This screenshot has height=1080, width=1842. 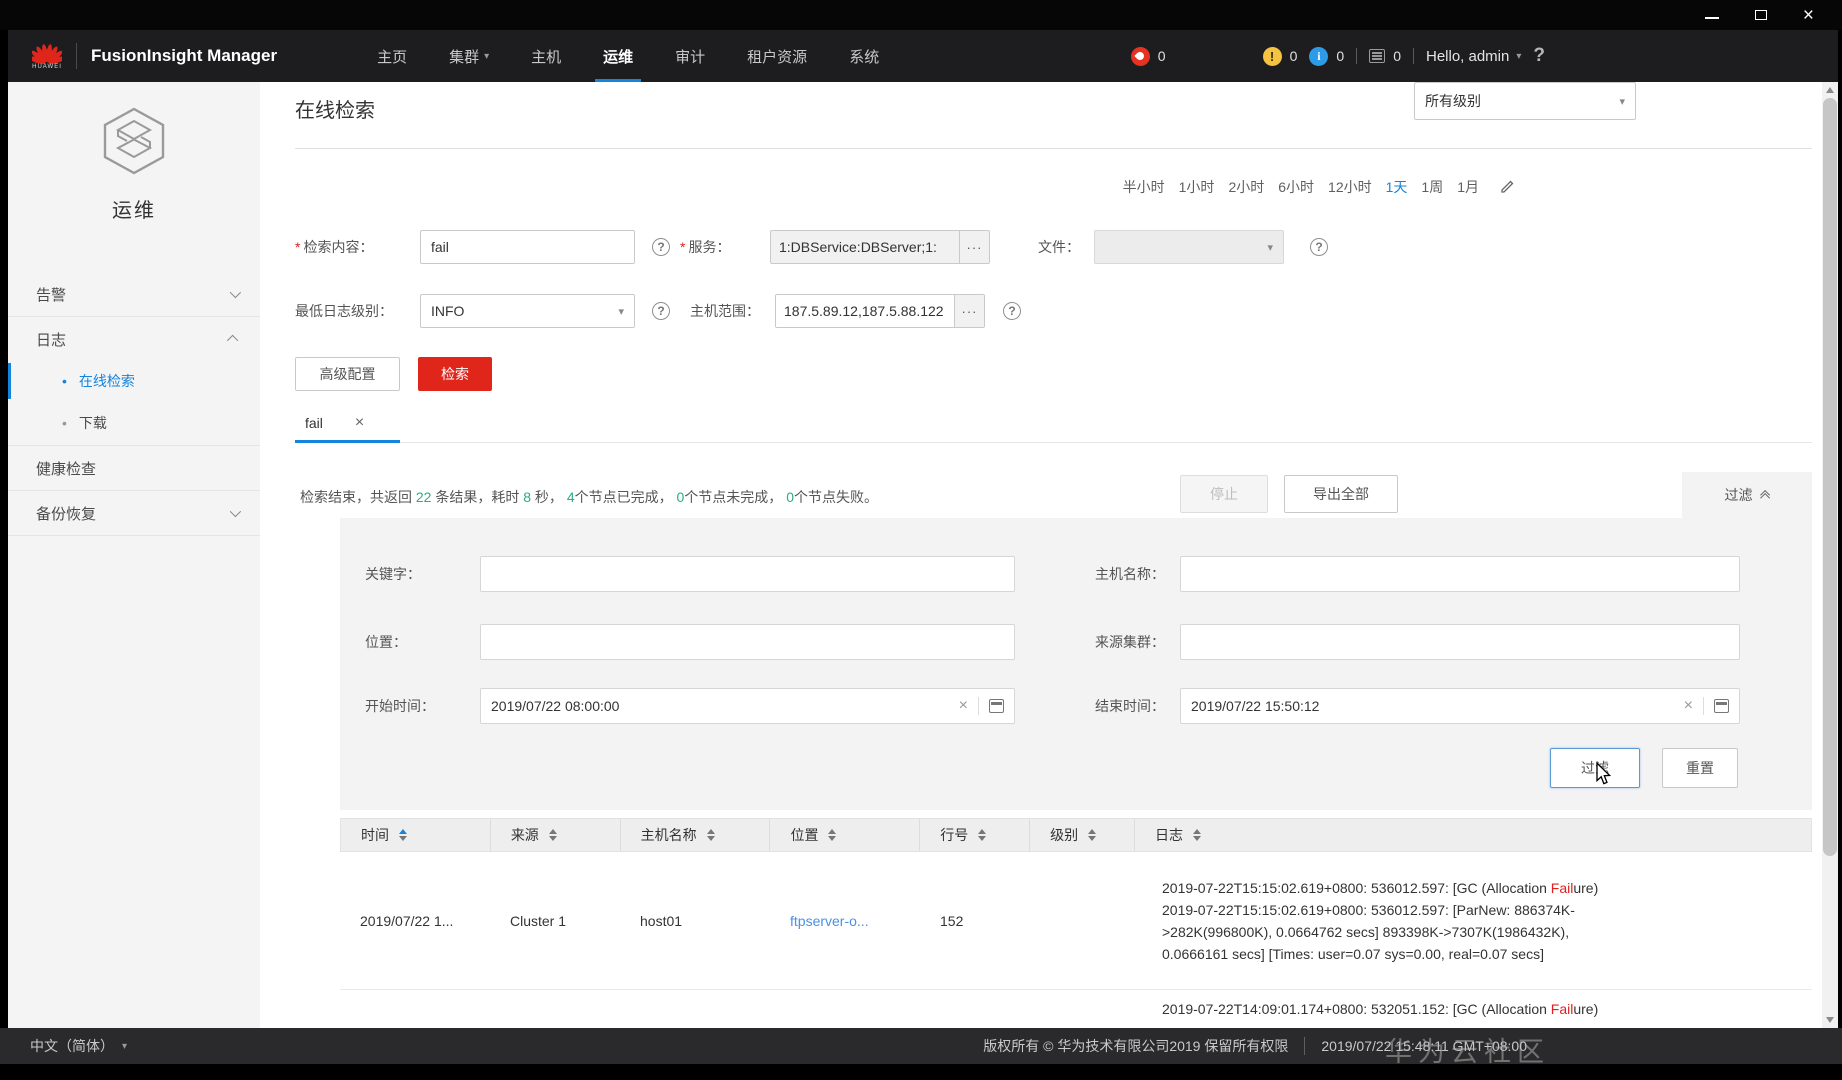 I want to click on elapsed-seconds: 8, so click(x=527, y=497).